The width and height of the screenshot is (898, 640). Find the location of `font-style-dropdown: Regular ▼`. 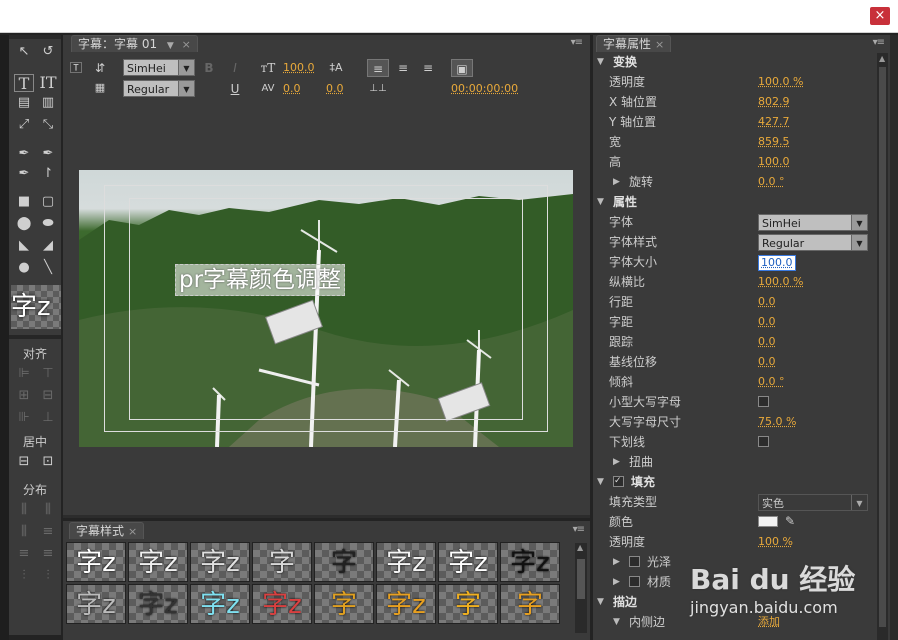

font-style-dropdown: Regular ▼ is located at coordinates (159, 88).